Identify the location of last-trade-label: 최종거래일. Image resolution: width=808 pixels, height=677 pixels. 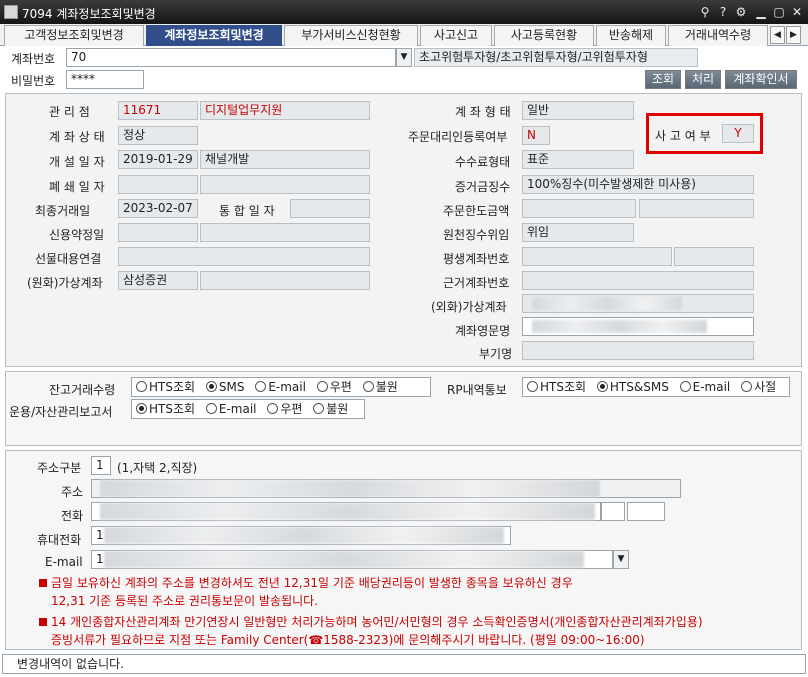
(63, 211).